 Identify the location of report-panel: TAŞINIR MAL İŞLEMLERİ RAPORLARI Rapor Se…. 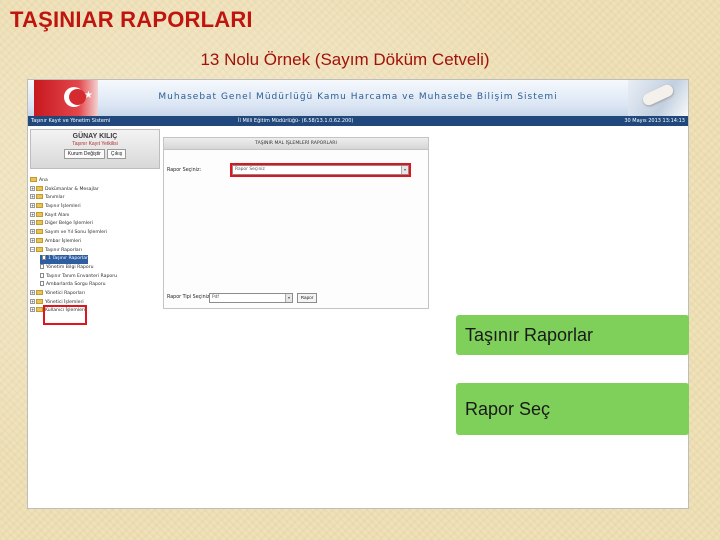
(296, 223).